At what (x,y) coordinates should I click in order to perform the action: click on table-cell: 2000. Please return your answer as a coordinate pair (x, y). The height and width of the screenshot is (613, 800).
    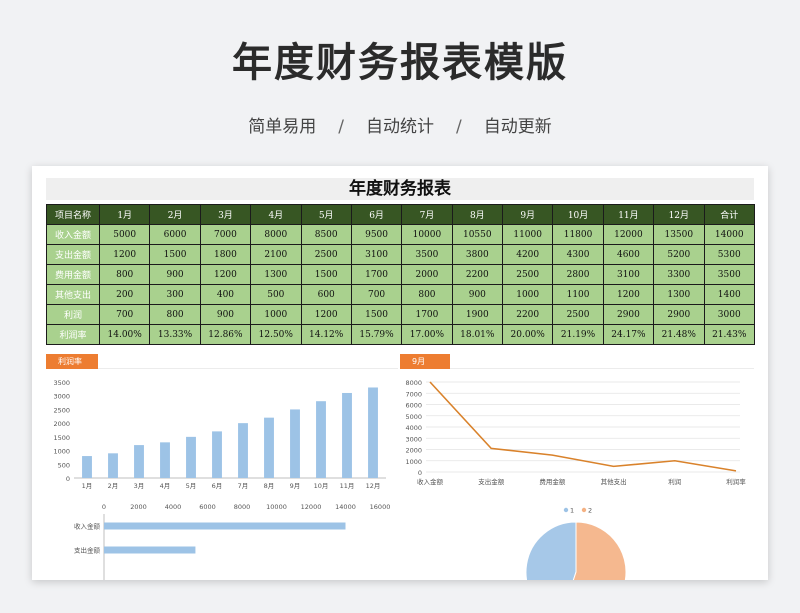
    Looking at the image, I should click on (427, 274).